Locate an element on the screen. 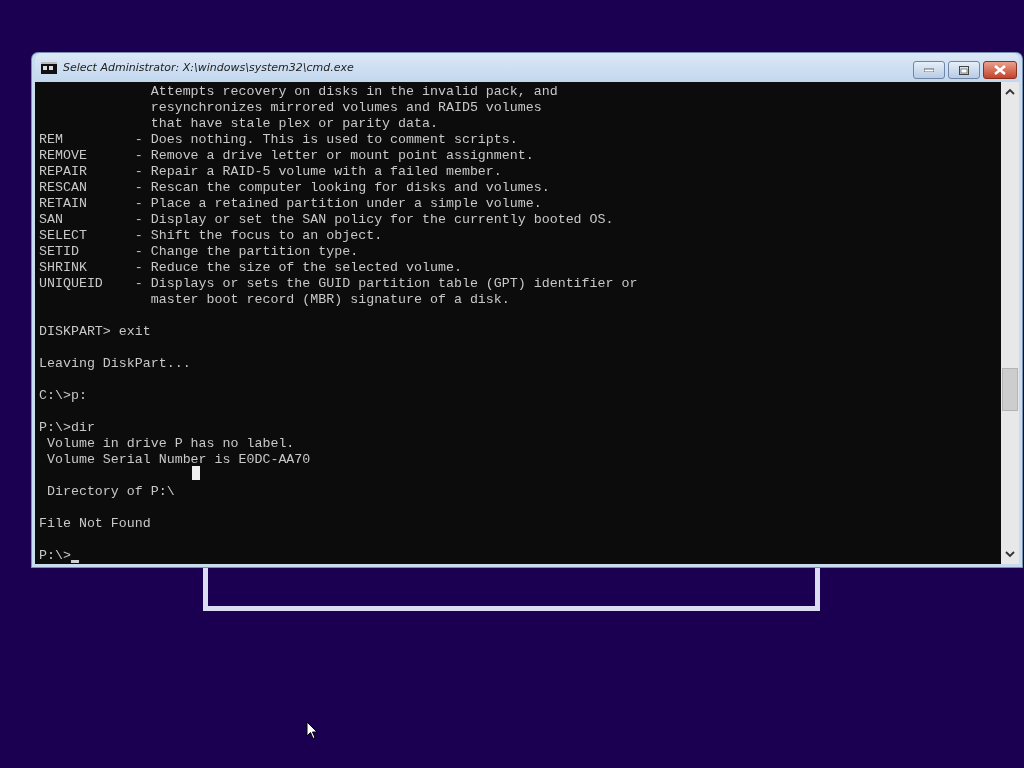 This screenshot has width=1024, height=768. console-line: DISKPART> exit is located at coordinates (95, 332).